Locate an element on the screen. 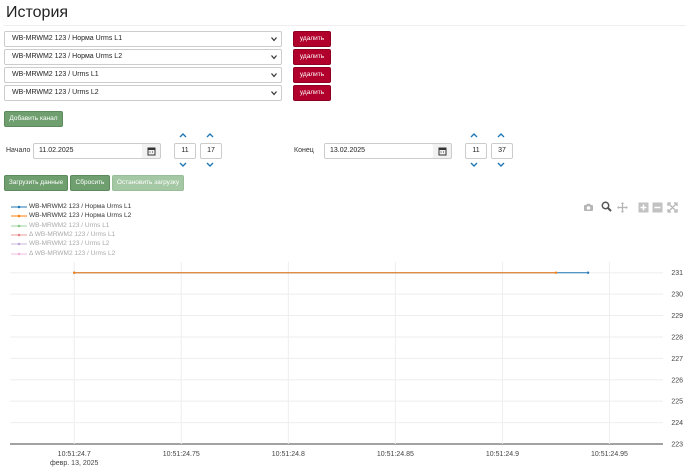 This screenshot has width=690, height=468. x-axis-date-label: февр. 13, 2025 is located at coordinates (74, 463).